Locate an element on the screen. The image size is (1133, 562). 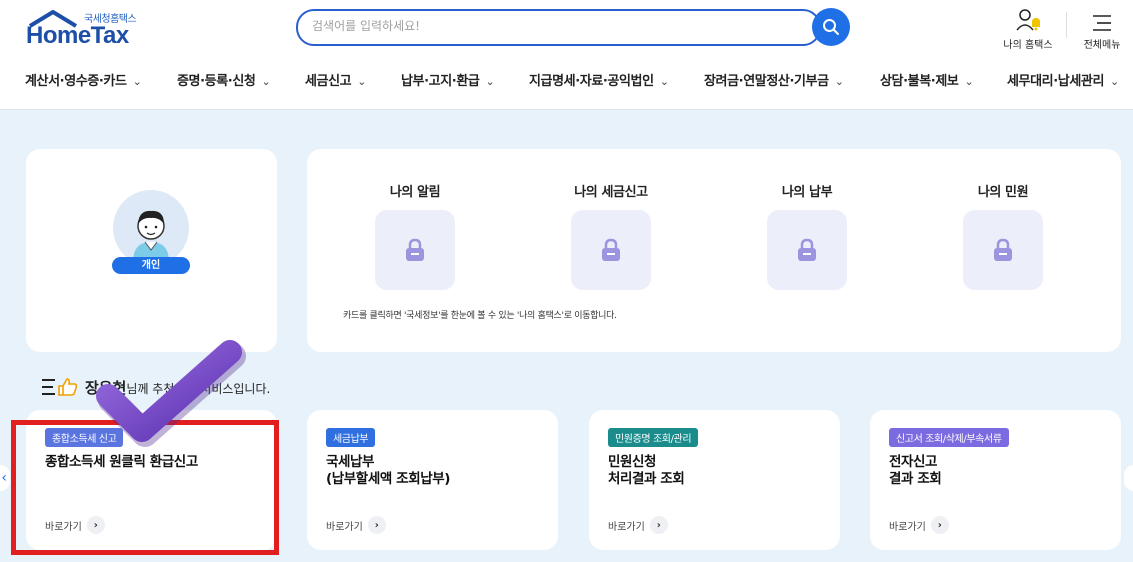
service-tag: 세금납부 is located at coordinates (351, 437).